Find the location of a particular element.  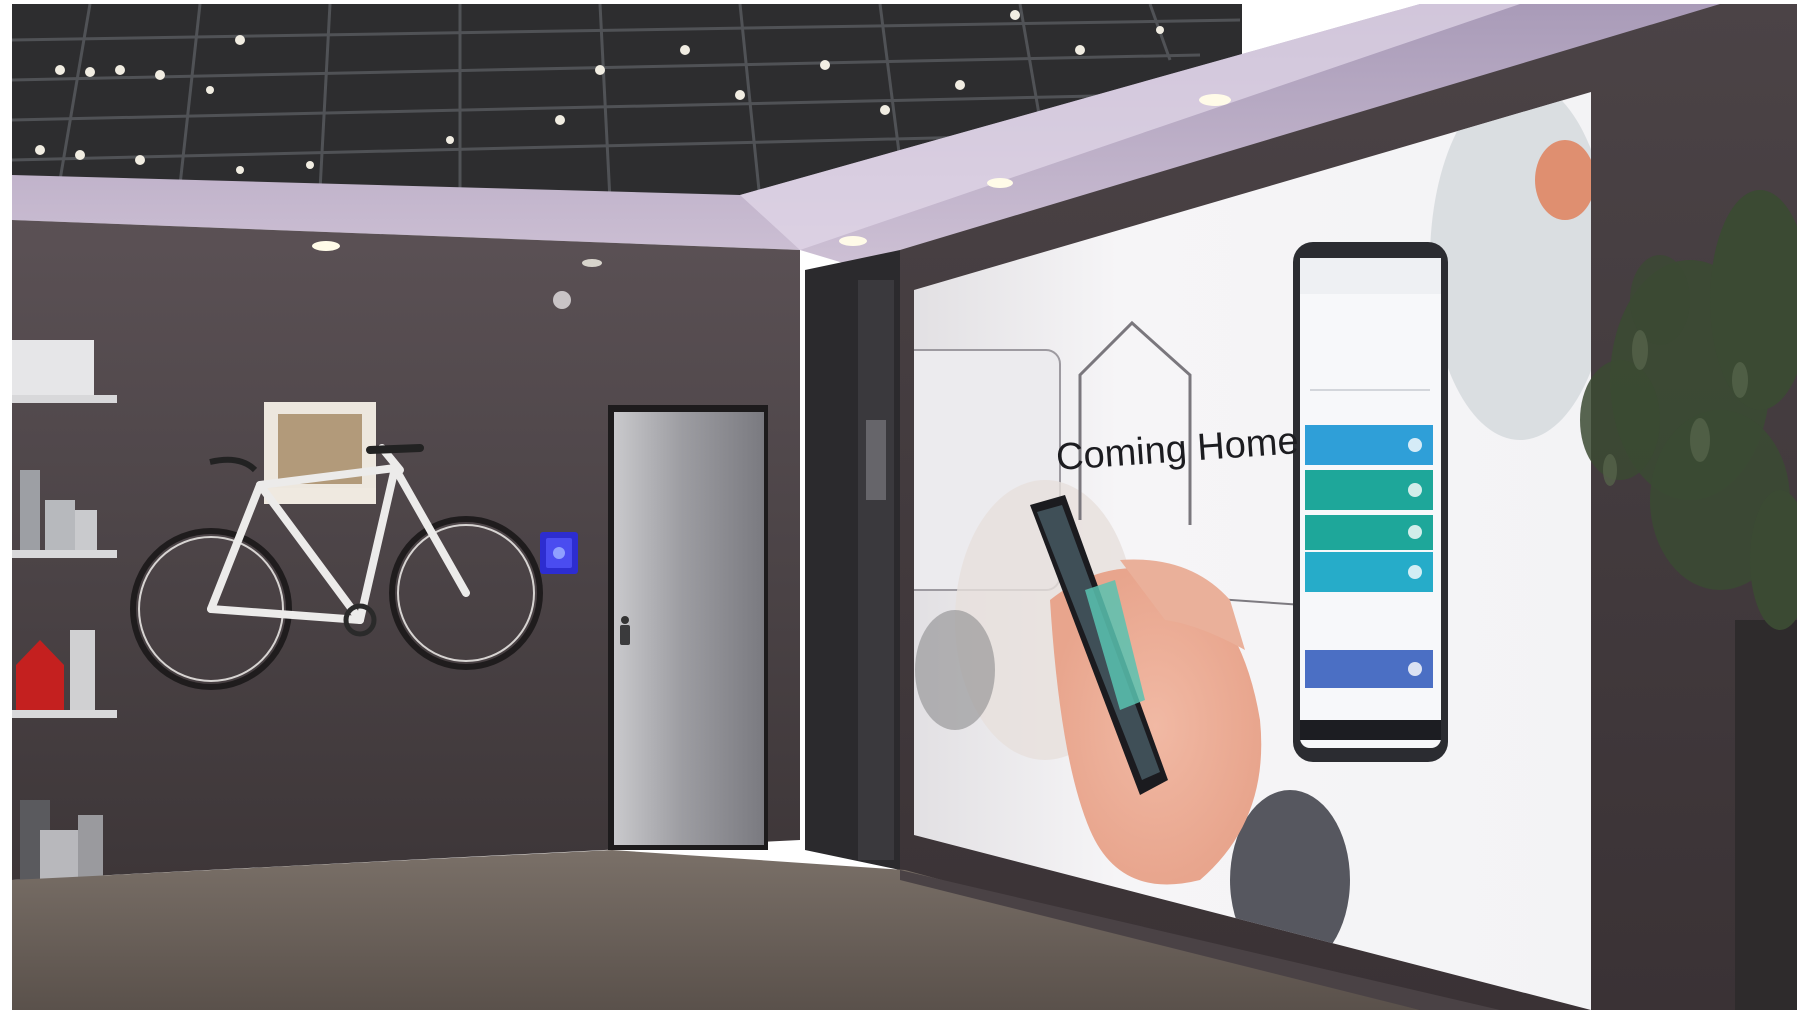

door is located at coordinates (688, 627).